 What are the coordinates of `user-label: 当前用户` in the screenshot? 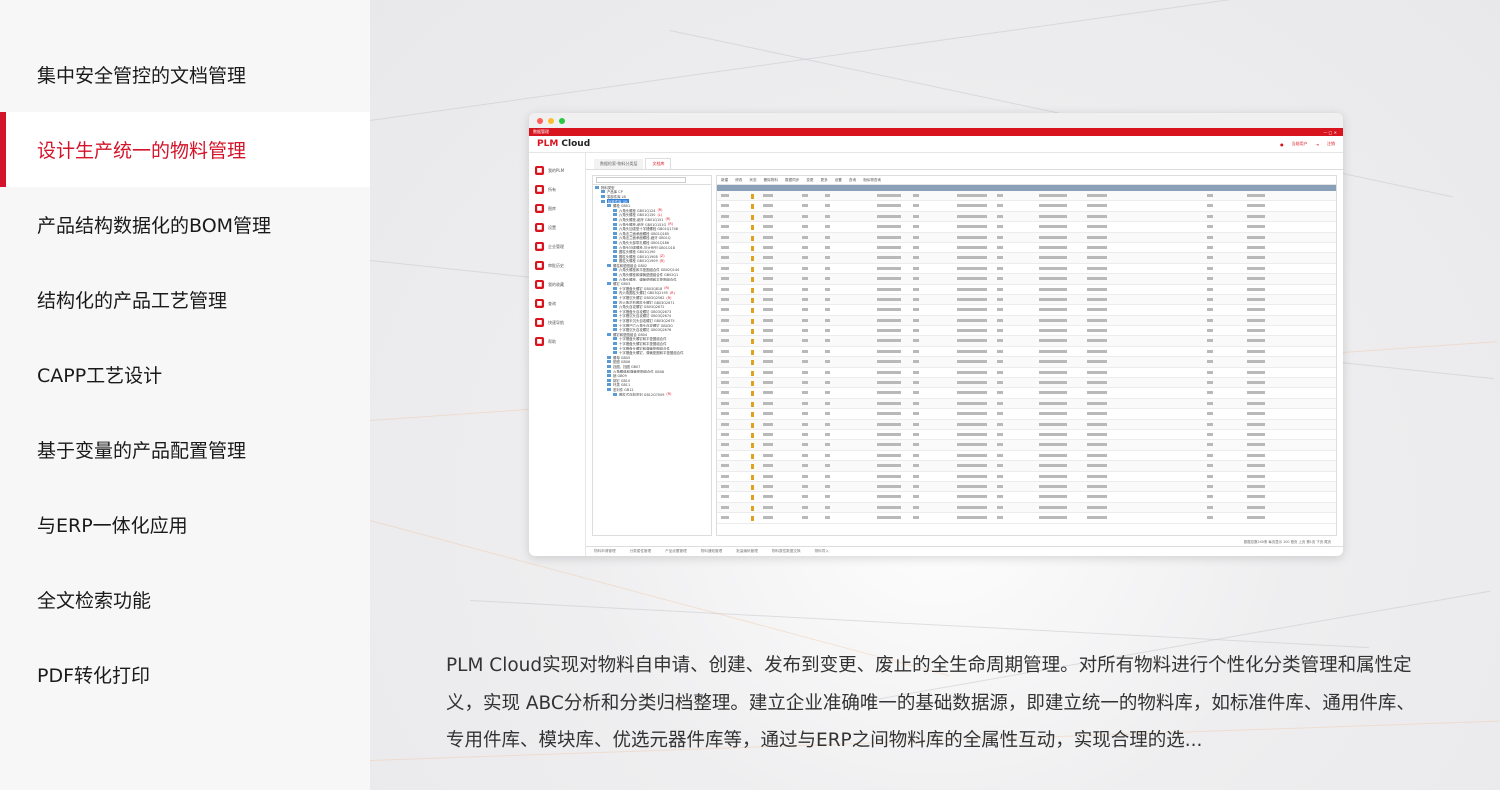 It's located at (1299, 143).